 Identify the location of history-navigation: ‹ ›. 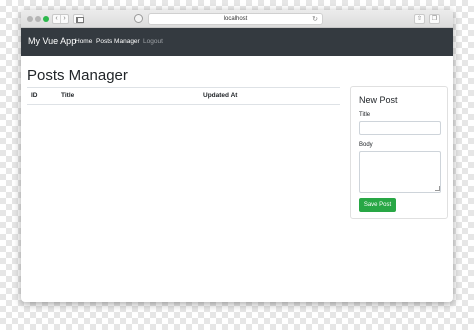
(60, 19).